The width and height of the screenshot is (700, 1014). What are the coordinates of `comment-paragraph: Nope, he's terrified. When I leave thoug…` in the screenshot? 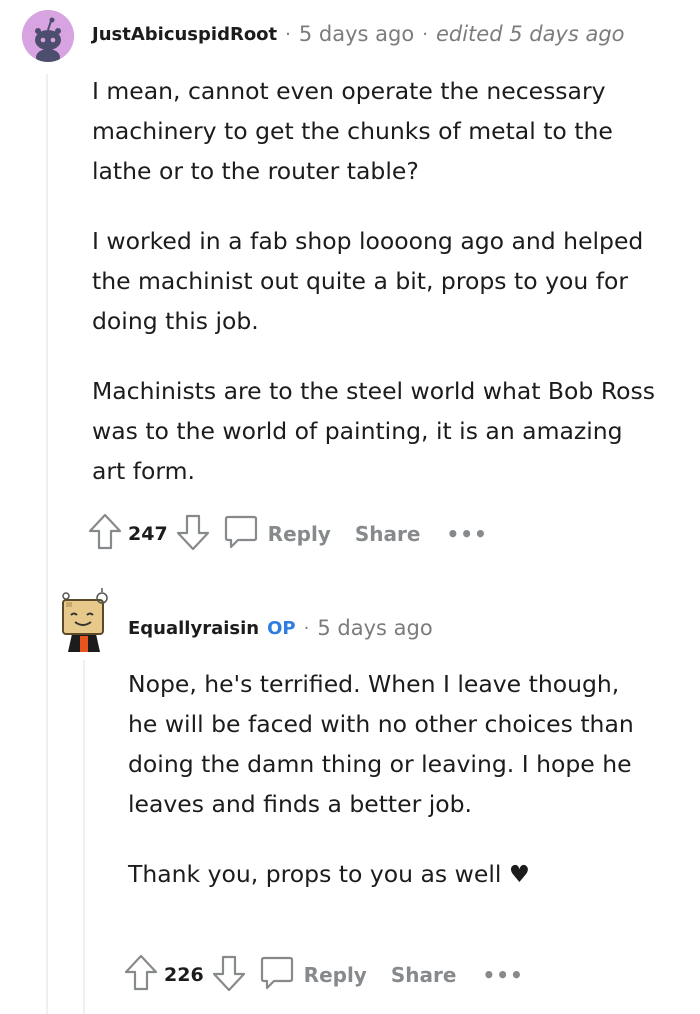 It's located at (381, 744).